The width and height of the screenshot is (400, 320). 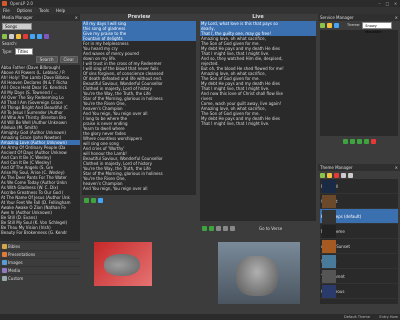 I want to click on type-select: Titles, so click(x=23, y=51).